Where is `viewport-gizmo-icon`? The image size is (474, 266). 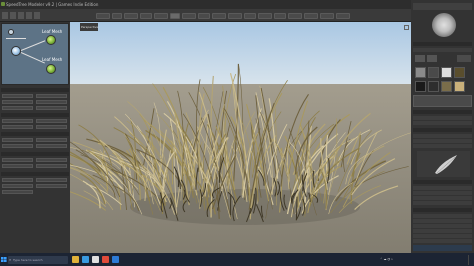 viewport-gizmo-icon is located at coordinates (406, 27).